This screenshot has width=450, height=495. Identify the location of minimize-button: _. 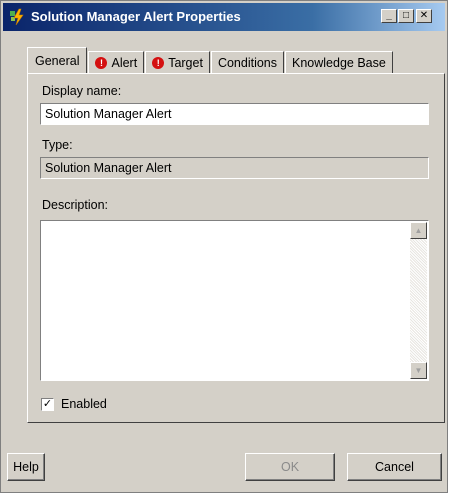
(389, 16).